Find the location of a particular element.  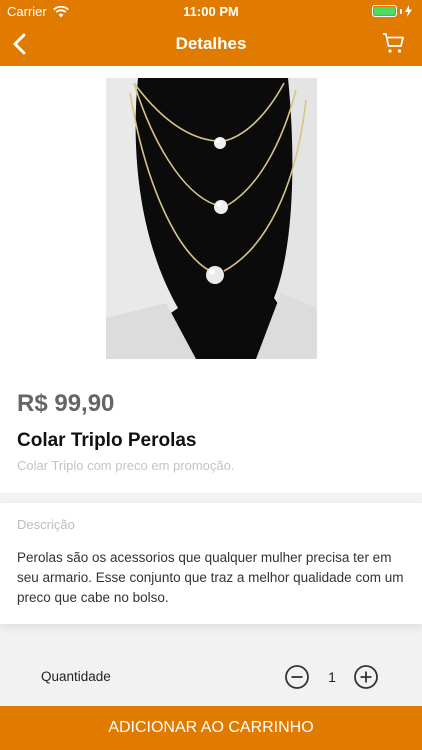

page-title: Detalhes is located at coordinates (211, 43).